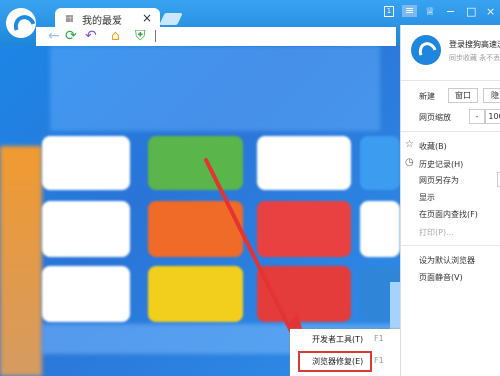  What do you see at coordinates (338, 339) in the screenshot?
I see `developer-tools-label: 开发者工具(T)` at bounding box center [338, 339].